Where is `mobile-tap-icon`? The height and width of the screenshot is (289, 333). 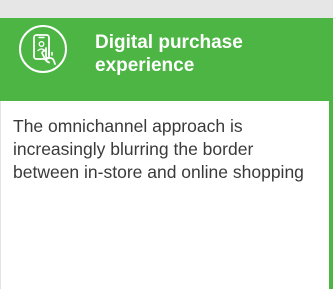
mobile-tap-icon is located at coordinates (43, 49).